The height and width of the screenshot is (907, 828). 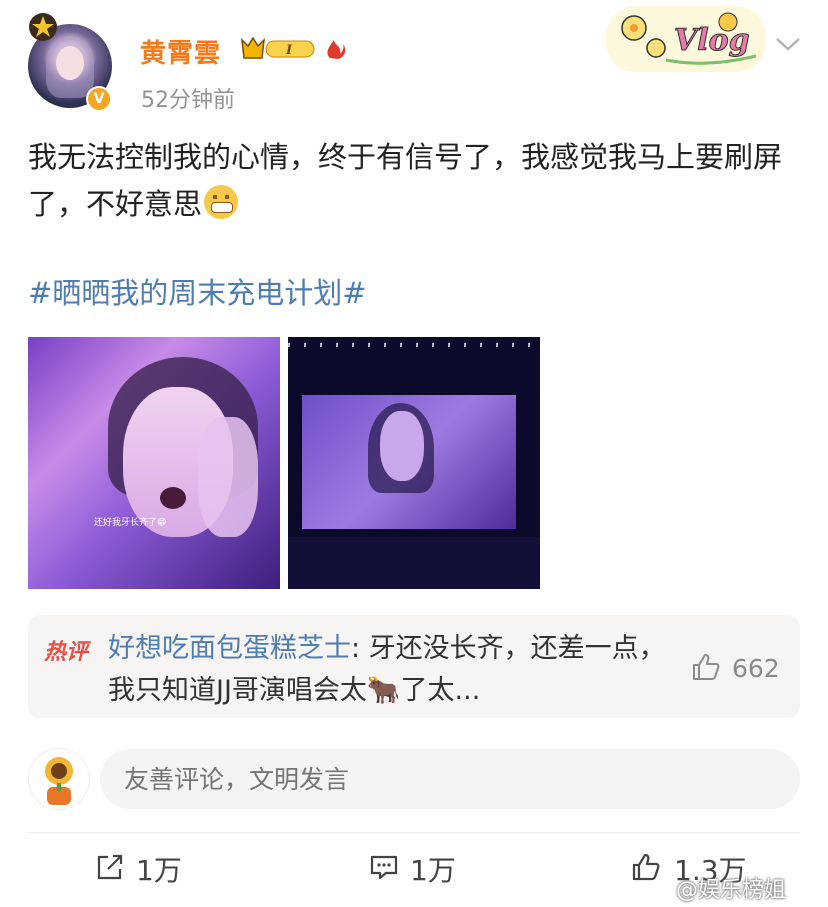 I want to click on post-photo-1: 还好我牙长齐了😁, so click(x=154, y=463).